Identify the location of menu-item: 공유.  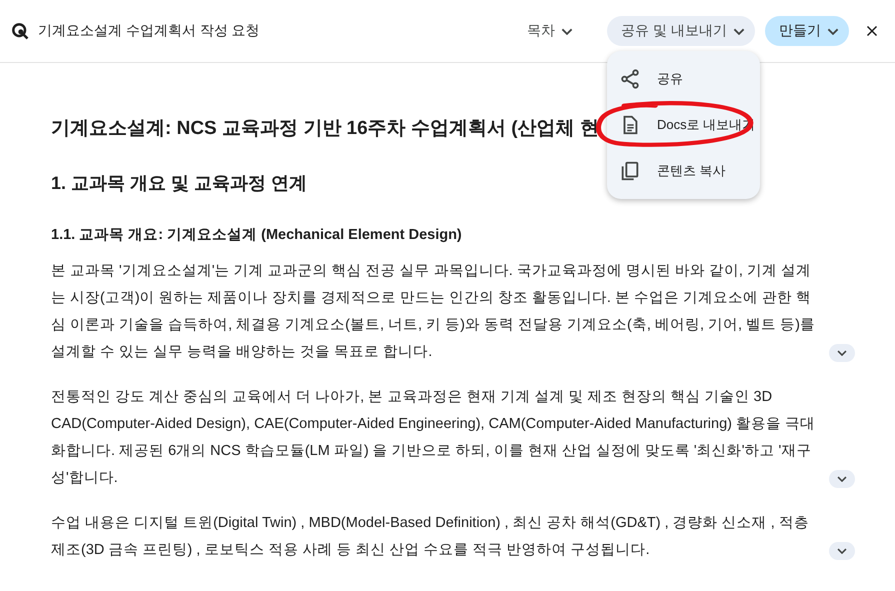
(683, 79).